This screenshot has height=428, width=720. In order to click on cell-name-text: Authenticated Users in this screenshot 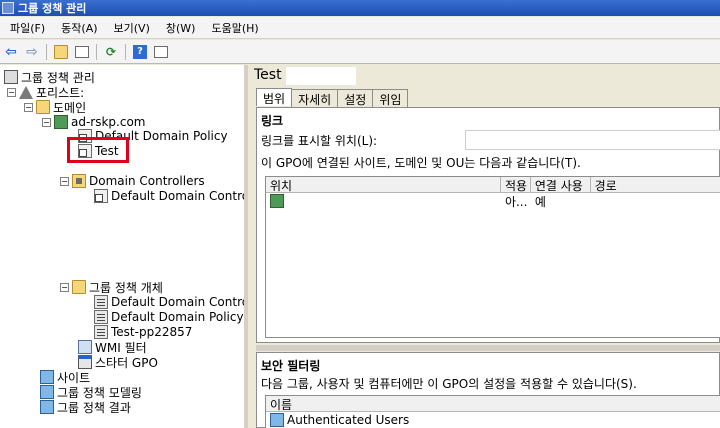, I will do `click(348, 420)`.